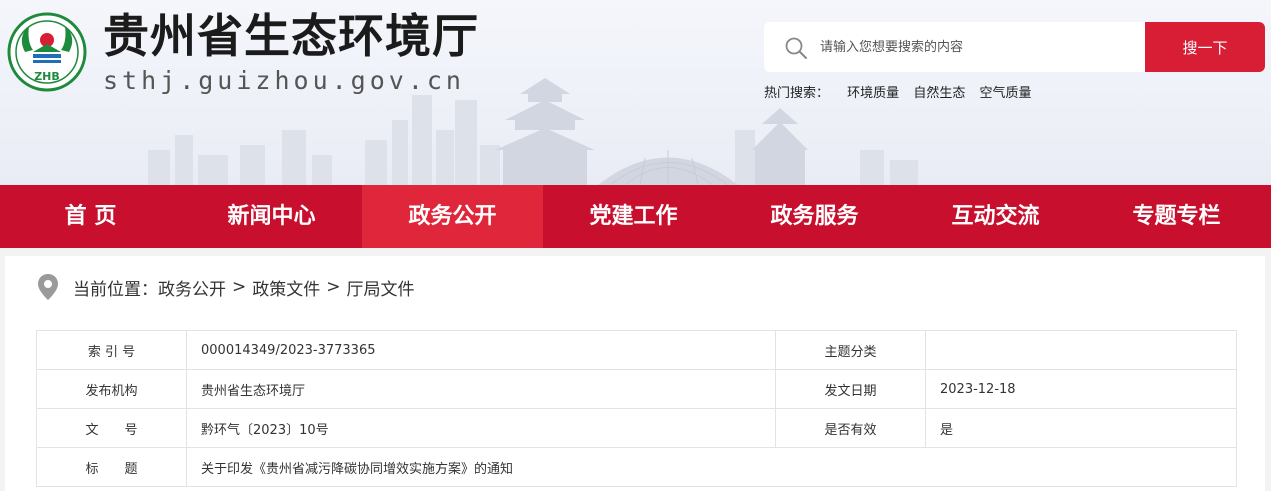 Image resolution: width=1271 pixels, height=491 pixels. I want to click on nav-item-home: 首 页, so click(90, 216).